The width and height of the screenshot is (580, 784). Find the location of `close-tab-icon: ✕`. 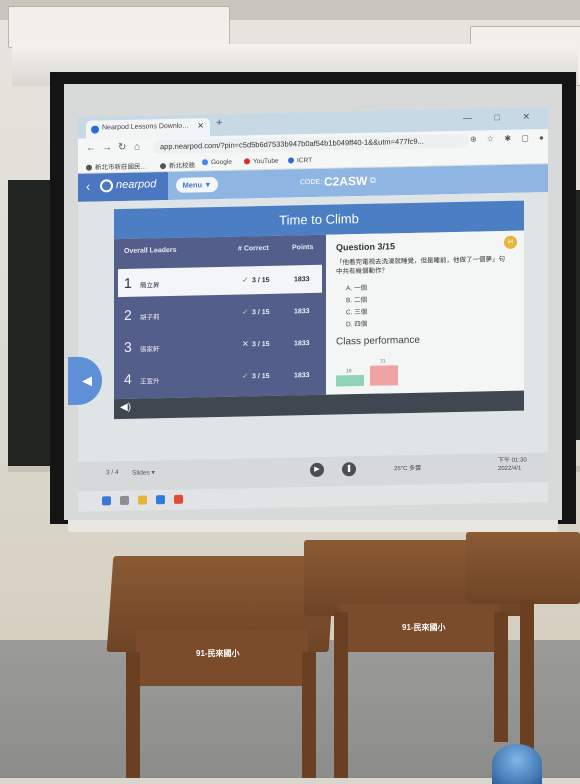

close-tab-icon: ✕ is located at coordinates (200, 125).